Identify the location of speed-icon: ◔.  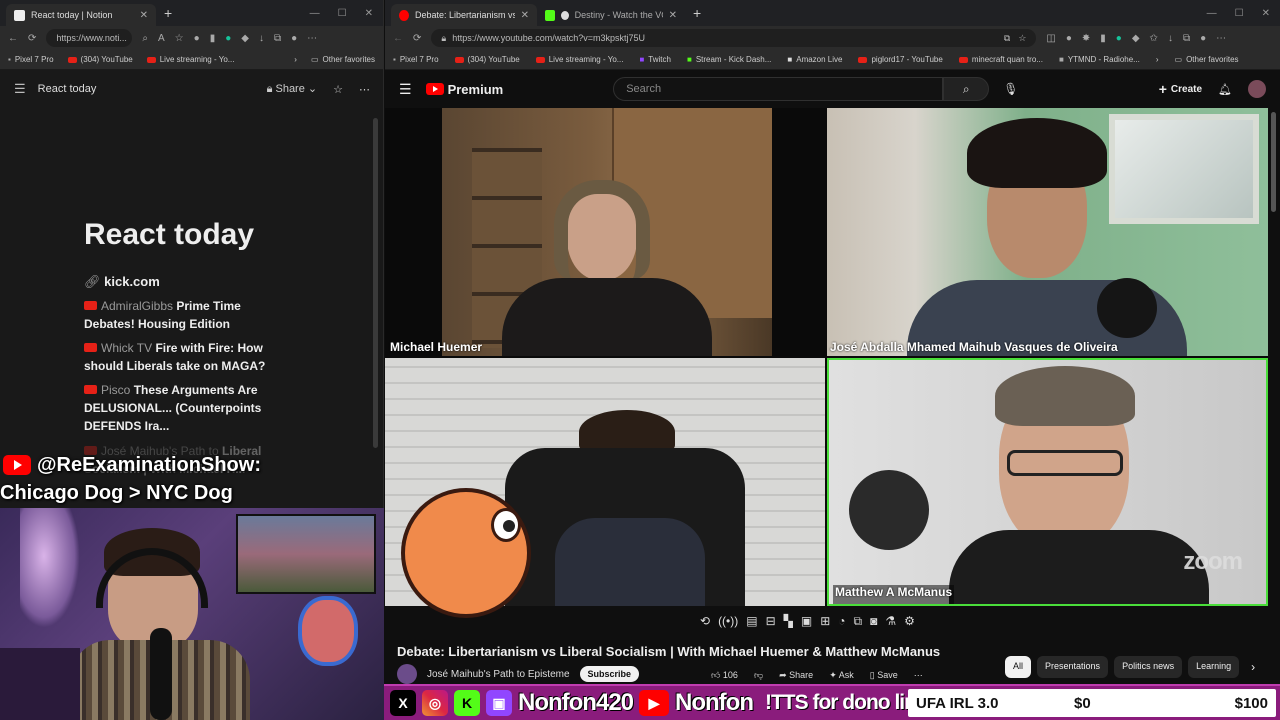
(841, 621).